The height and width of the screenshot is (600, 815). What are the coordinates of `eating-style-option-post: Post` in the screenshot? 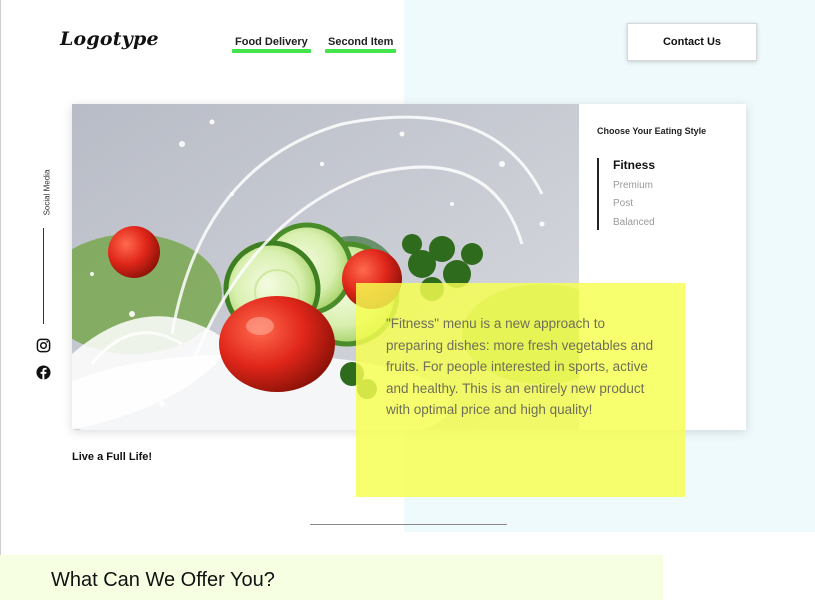 It's located at (623, 203).